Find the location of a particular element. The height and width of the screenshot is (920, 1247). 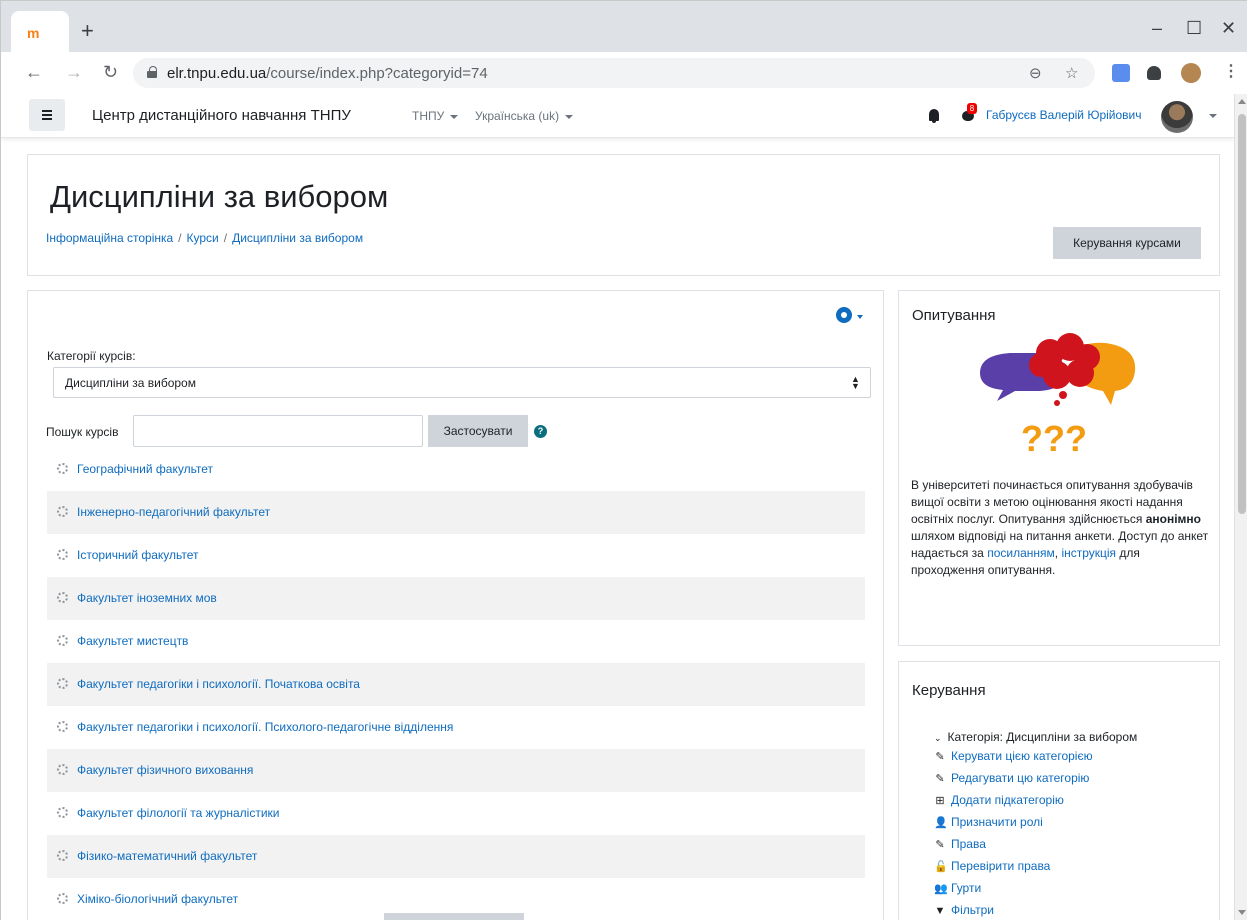

admin-item-manage-category: ✎ Керувати цією категорією is located at coordinates (1035, 760).